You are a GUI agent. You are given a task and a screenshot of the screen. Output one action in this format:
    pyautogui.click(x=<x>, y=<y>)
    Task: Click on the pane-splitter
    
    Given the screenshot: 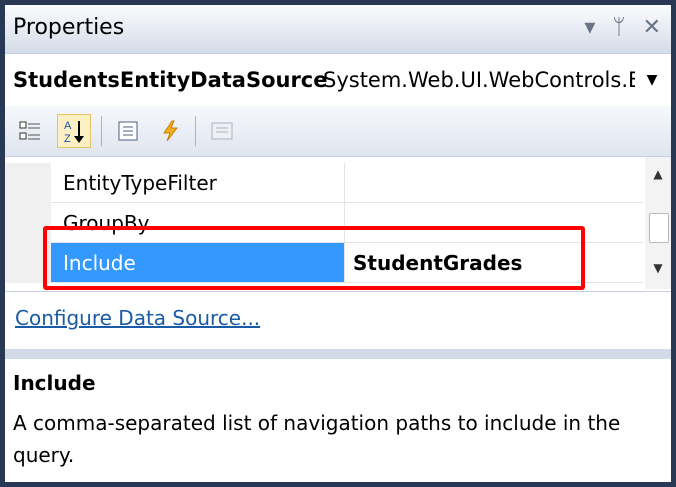 What is the action you would take?
    pyautogui.click(x=338, y=354)
    